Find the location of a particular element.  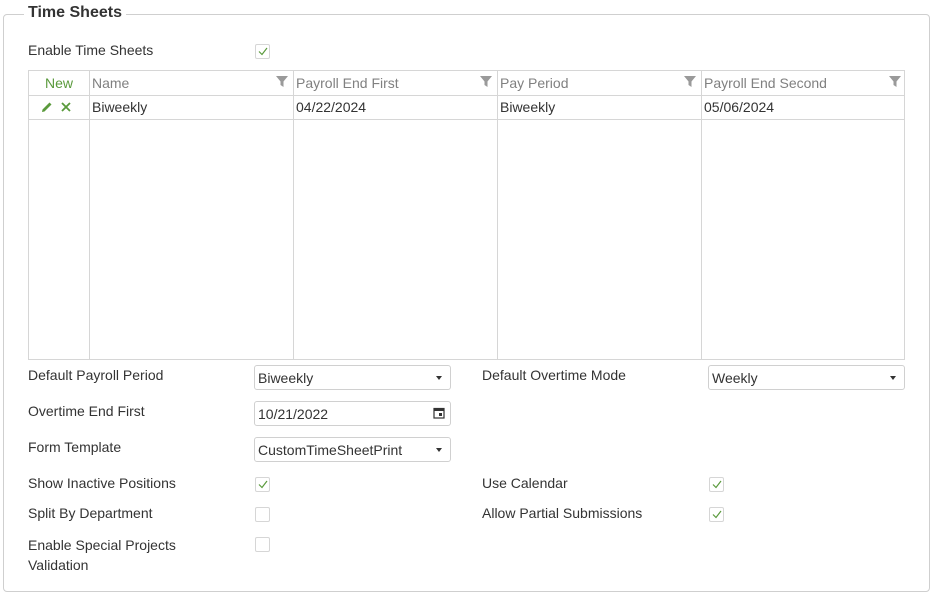

select-value: Biweekly is located at coordinates (286, 378).